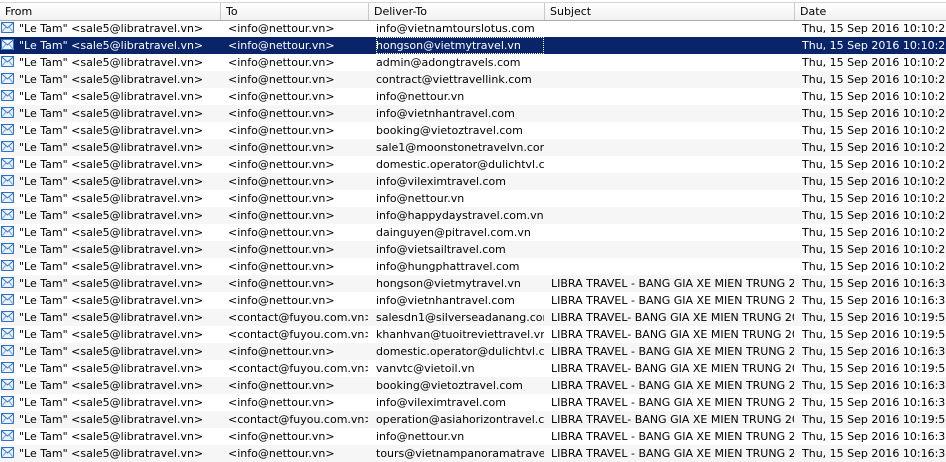  What do you see at coordinates (449, 130) in the screenshot?
I see `deliver-to-cell: booking@vietoztravel.com` at bounding box center [449, 130].